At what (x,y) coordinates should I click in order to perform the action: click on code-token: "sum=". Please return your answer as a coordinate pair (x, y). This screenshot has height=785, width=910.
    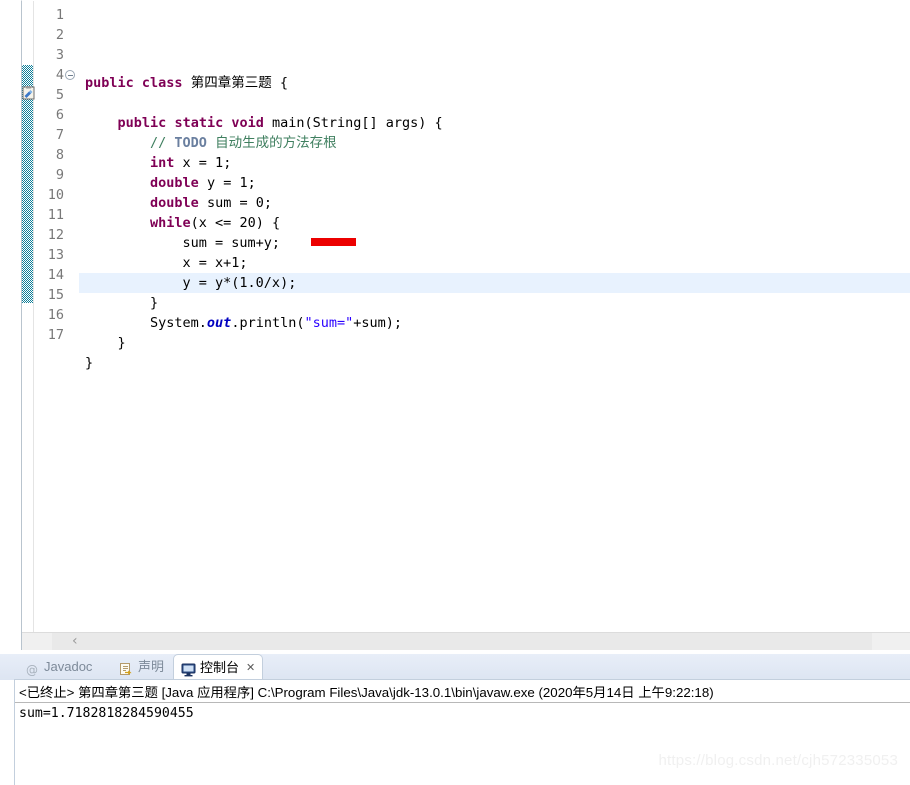
    Looking at the image, I should click on (329, 323).